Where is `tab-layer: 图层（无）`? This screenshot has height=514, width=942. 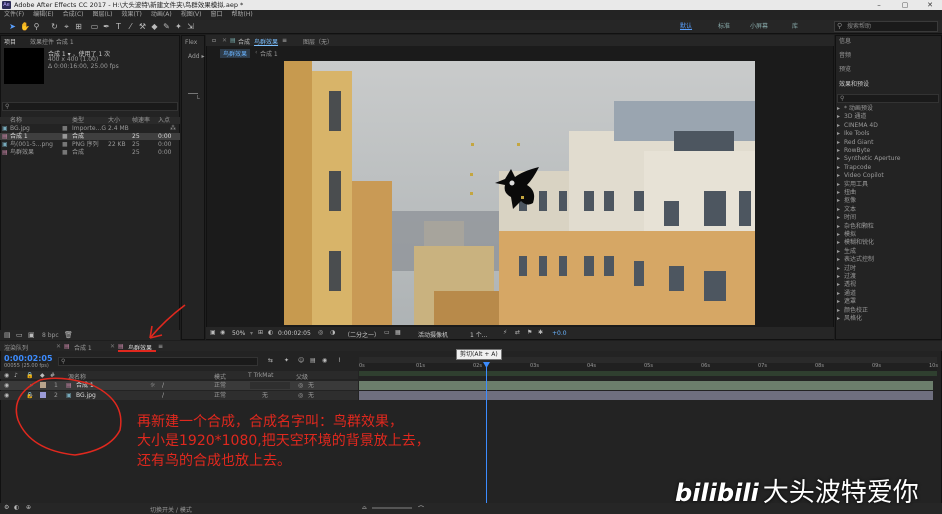 tab-layer: 图层（无） is located at coordinates (318, 41).